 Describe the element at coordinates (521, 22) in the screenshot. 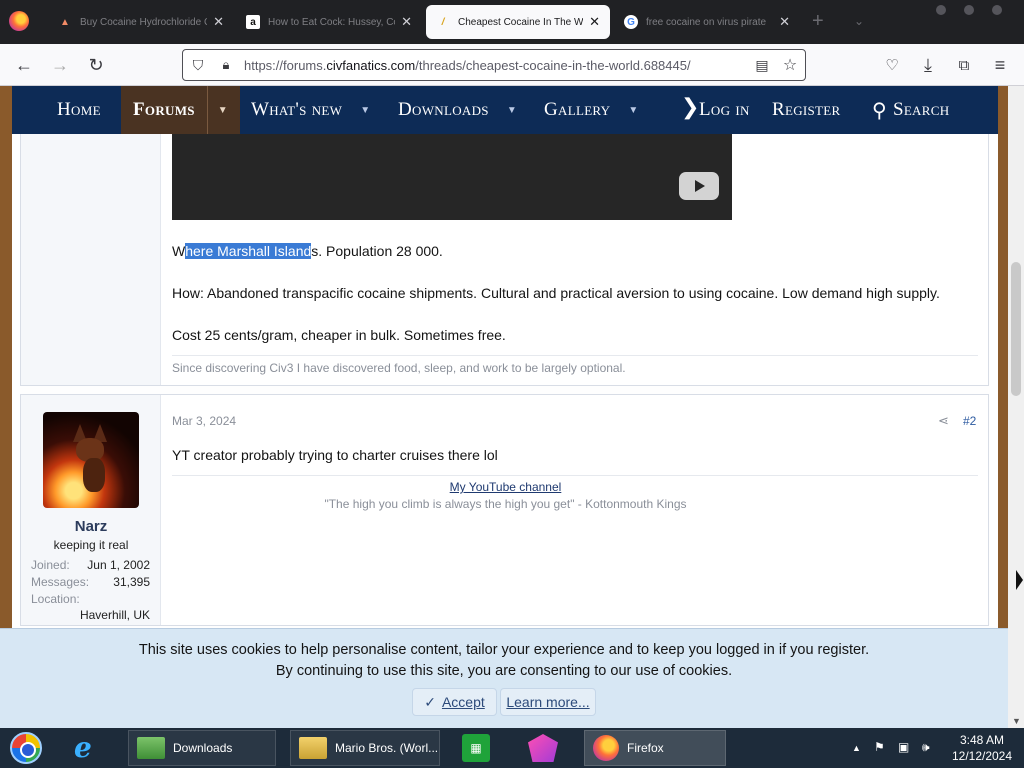

I see `tab-label: Cheapest Cocaine In The Wor` at that location.